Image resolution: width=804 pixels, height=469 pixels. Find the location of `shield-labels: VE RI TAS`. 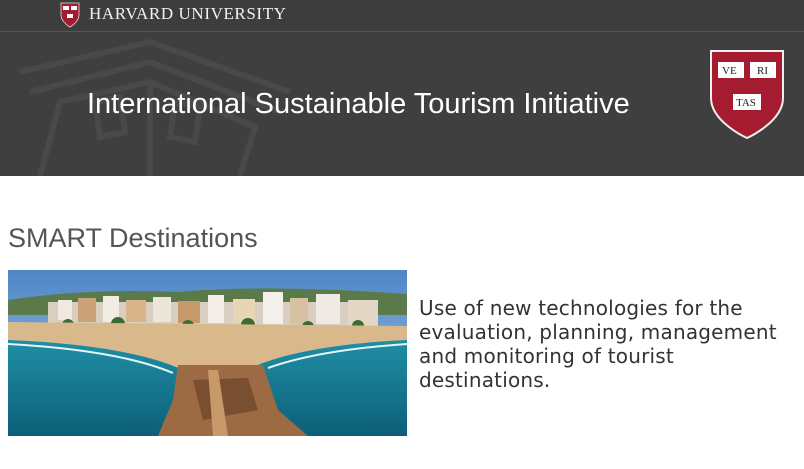

shield-labels: VE RI TAS is located at coordinates (747, 94).